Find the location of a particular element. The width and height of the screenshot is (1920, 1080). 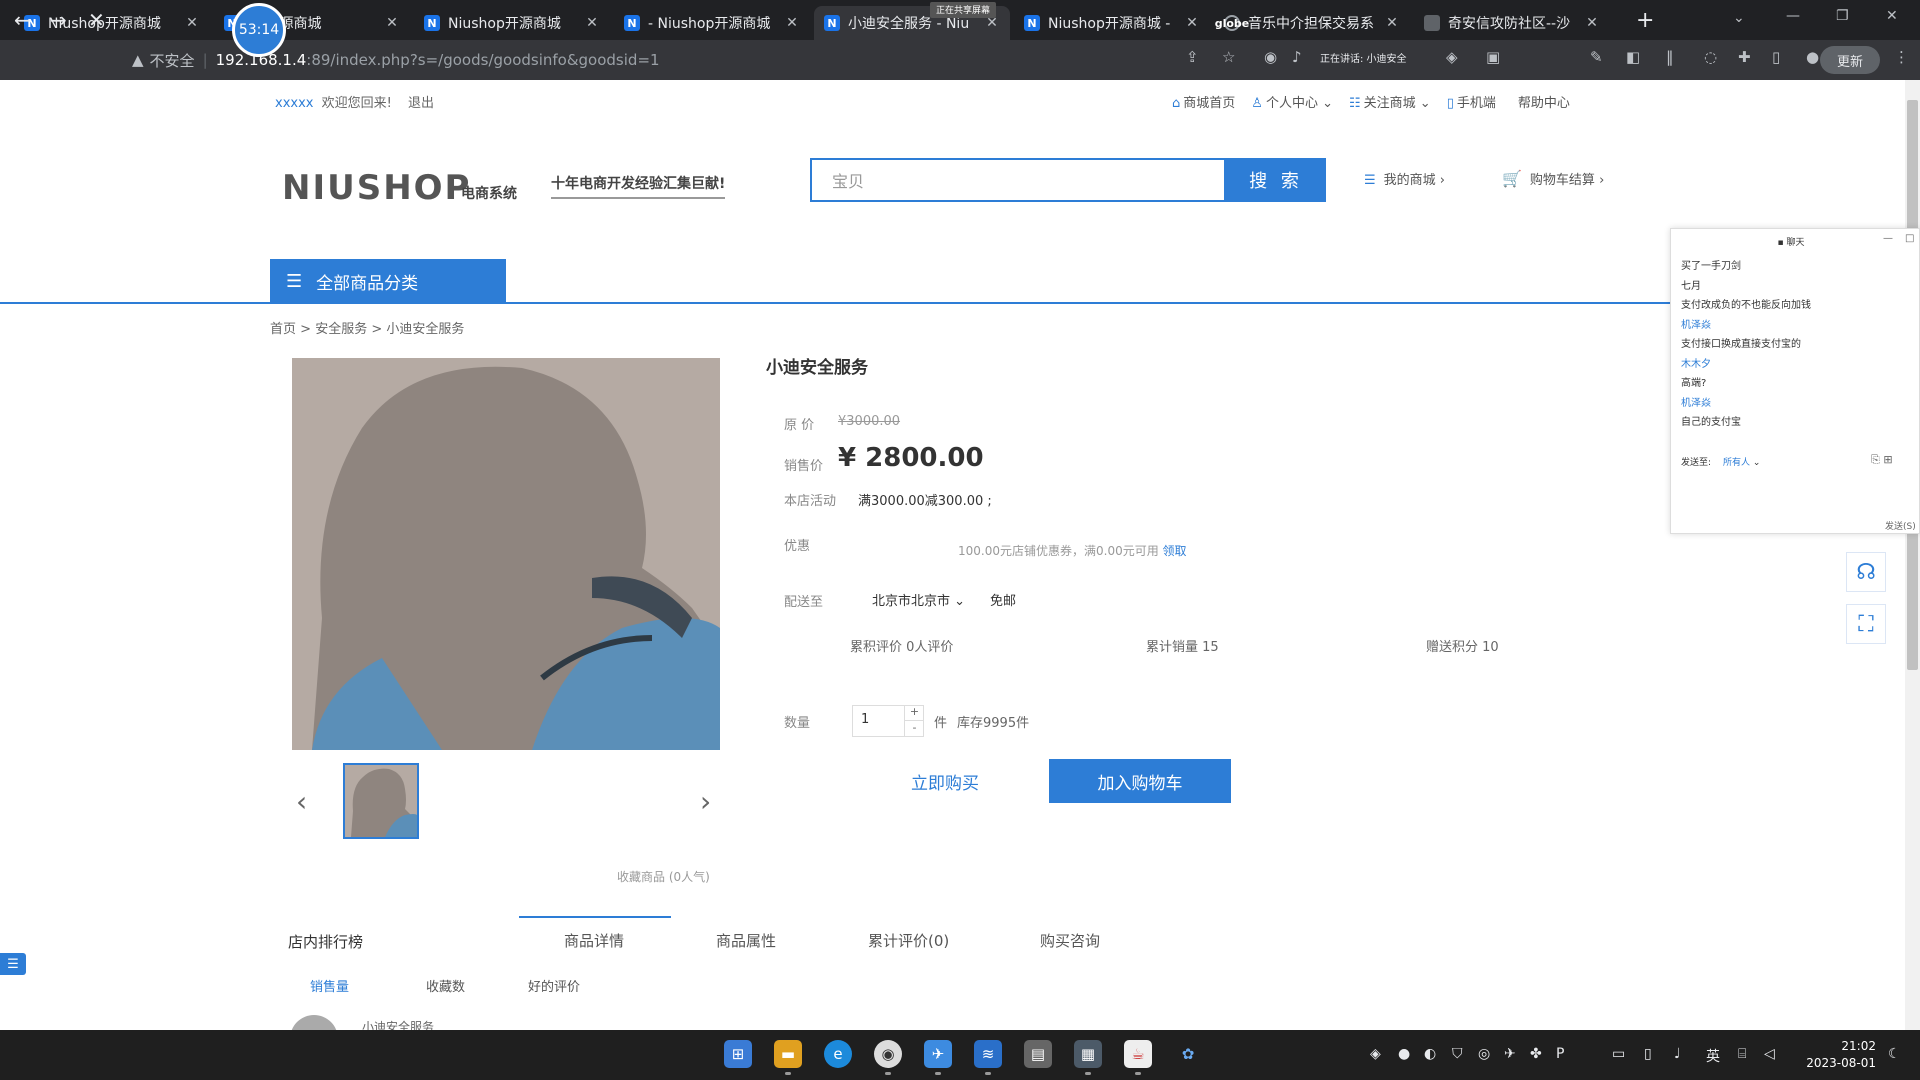

rank-tab-review: 好的评价 is located at coordinates (554, 985).